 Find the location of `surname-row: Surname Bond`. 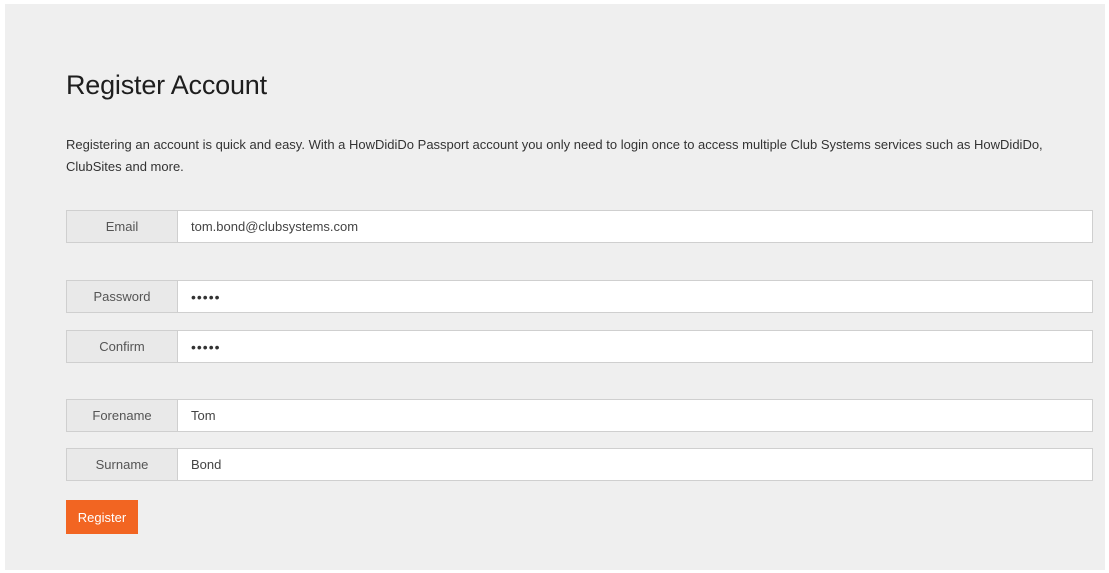

surname-row: Surname Bond is located at coordinates (579, 464).